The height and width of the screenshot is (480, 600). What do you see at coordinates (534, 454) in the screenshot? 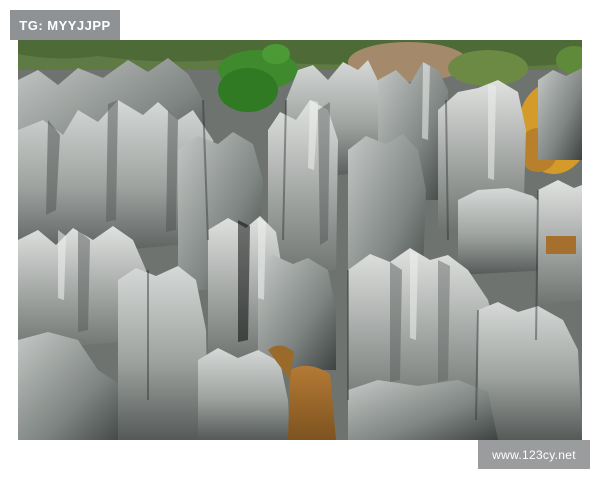
I see `watermark-bottom-right: www.123cy.net` at bounding box center [534, 454].